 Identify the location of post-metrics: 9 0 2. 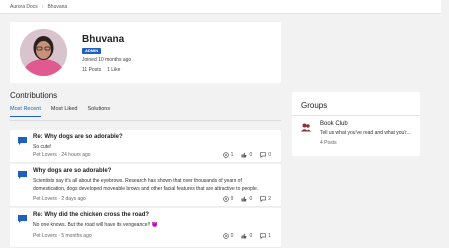
(246, 199).